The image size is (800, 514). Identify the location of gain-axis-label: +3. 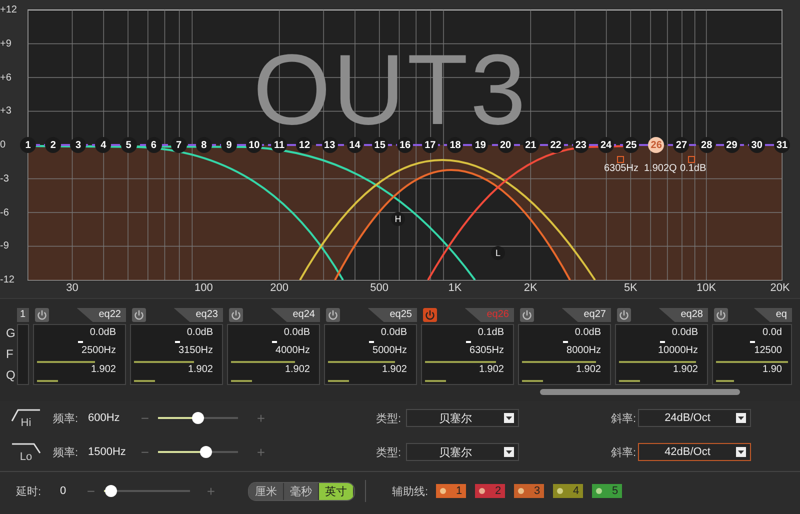
(6, 111).